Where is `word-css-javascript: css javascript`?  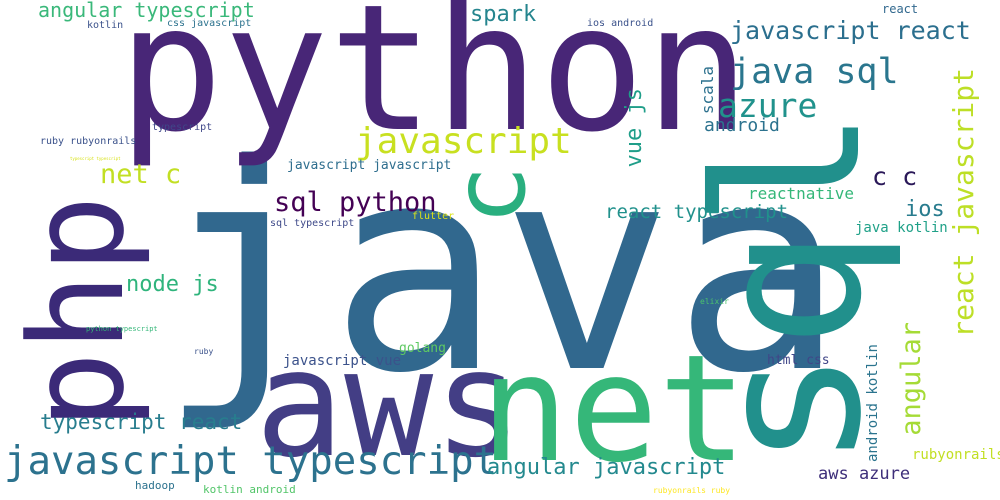
word-css-javascript: css javascript is located at coordinates (209, 23).